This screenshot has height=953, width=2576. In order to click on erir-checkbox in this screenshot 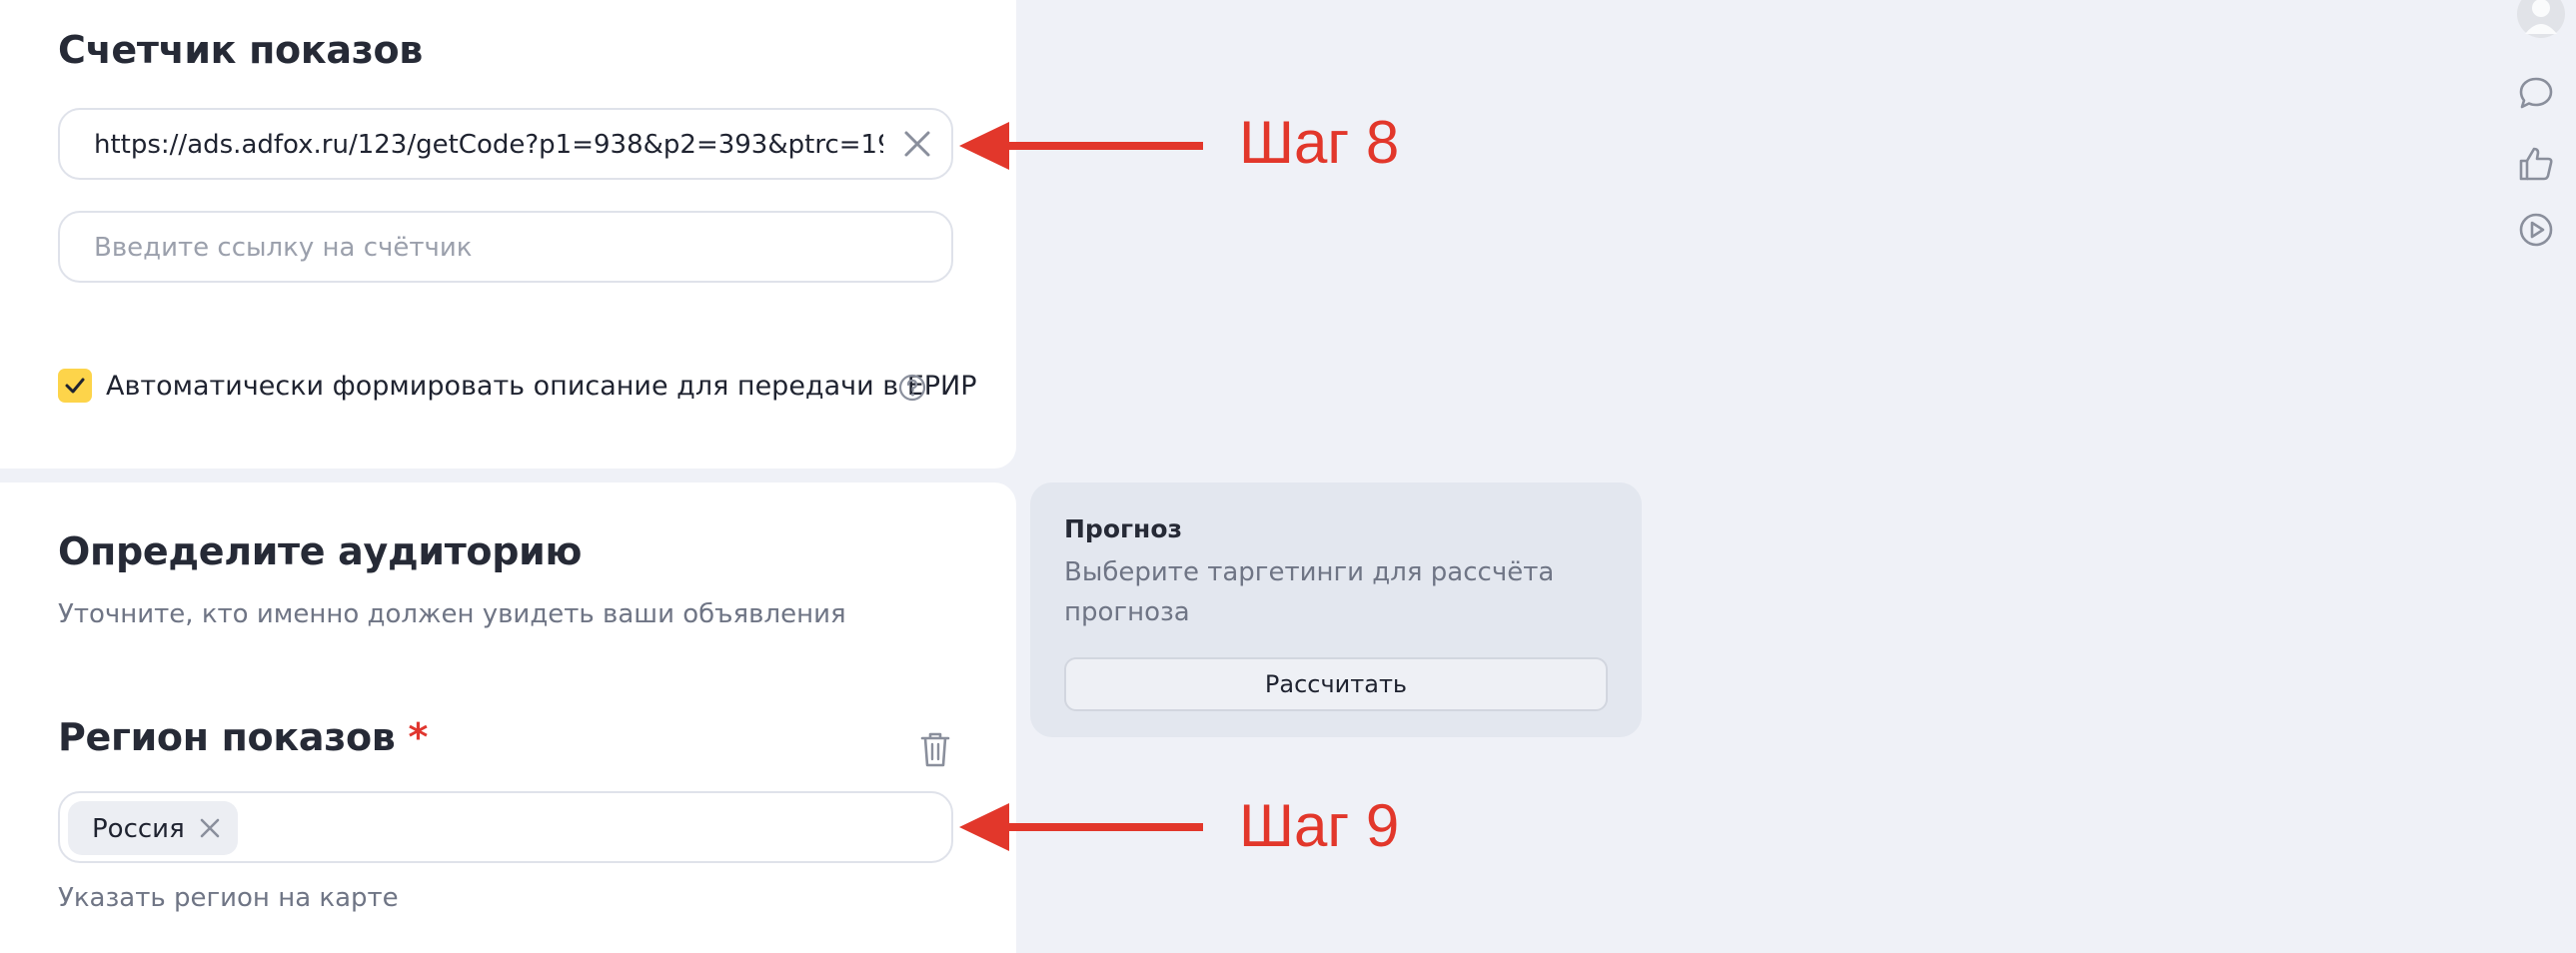, I will do `click(75, 386)`.